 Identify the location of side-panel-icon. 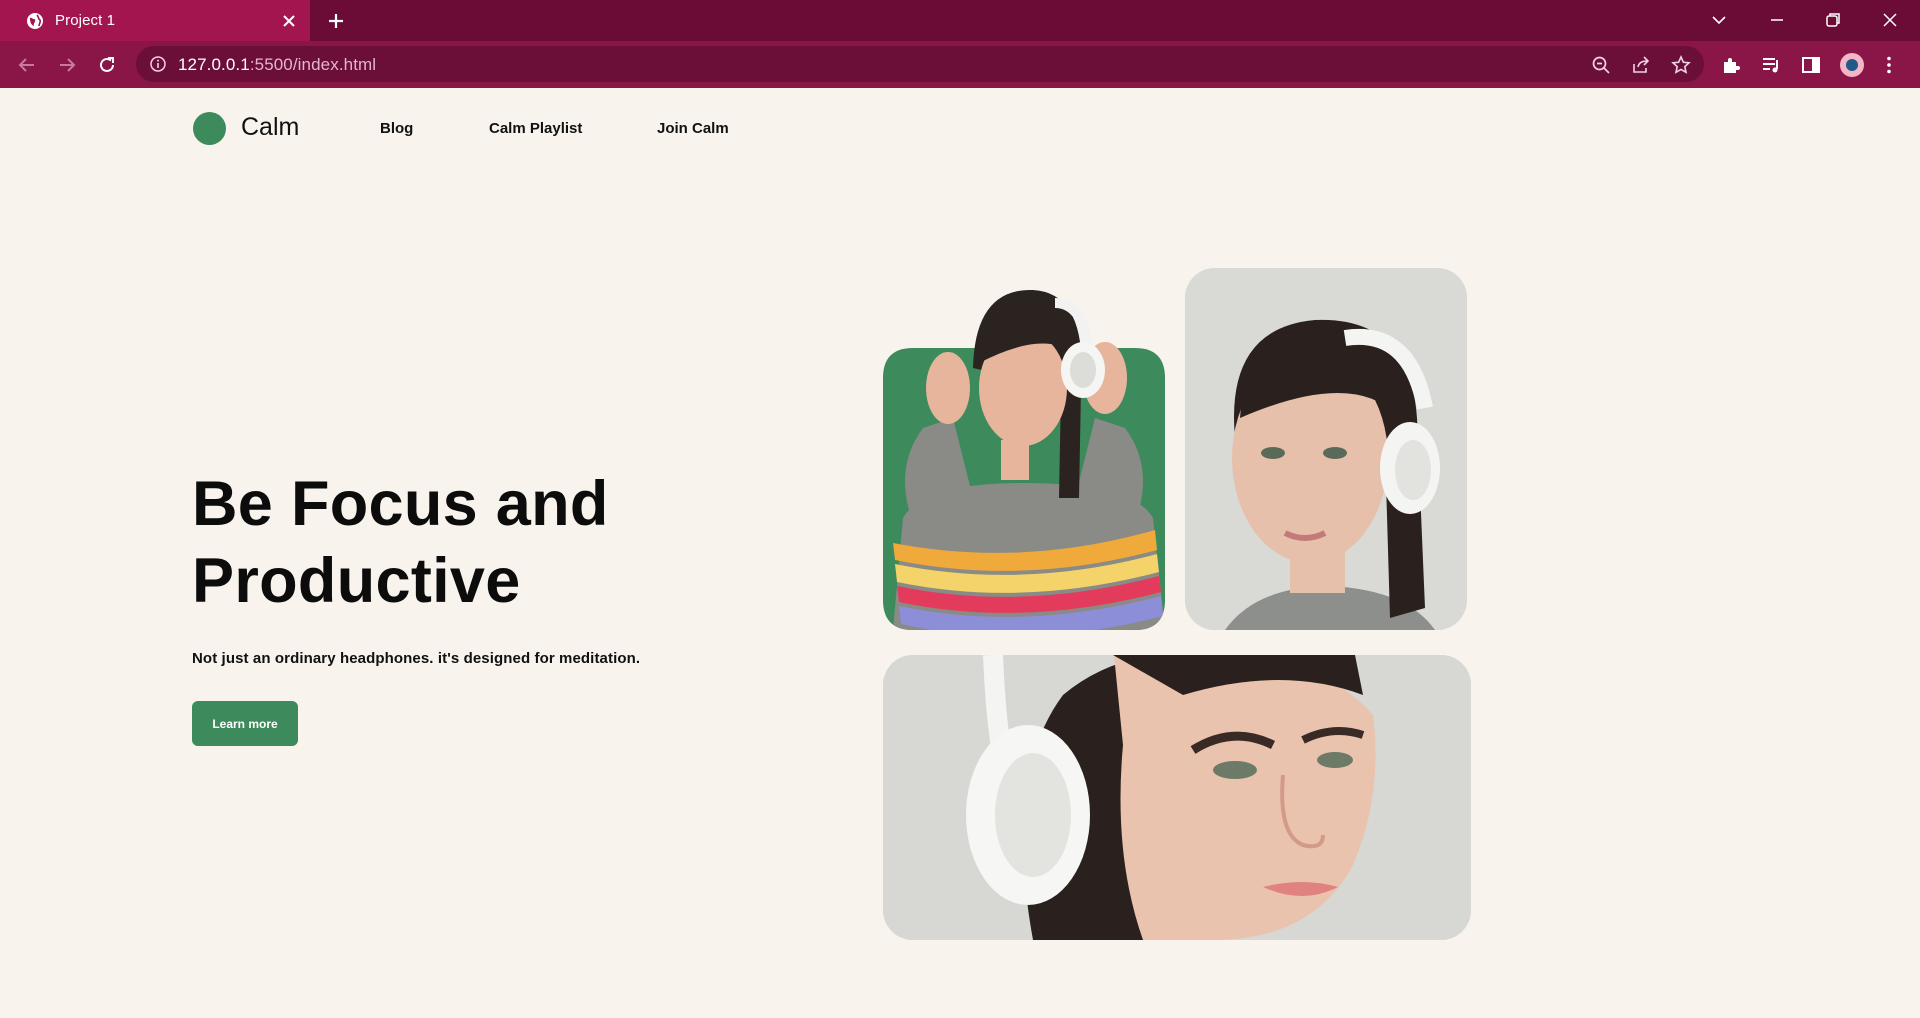
(1811, 65).